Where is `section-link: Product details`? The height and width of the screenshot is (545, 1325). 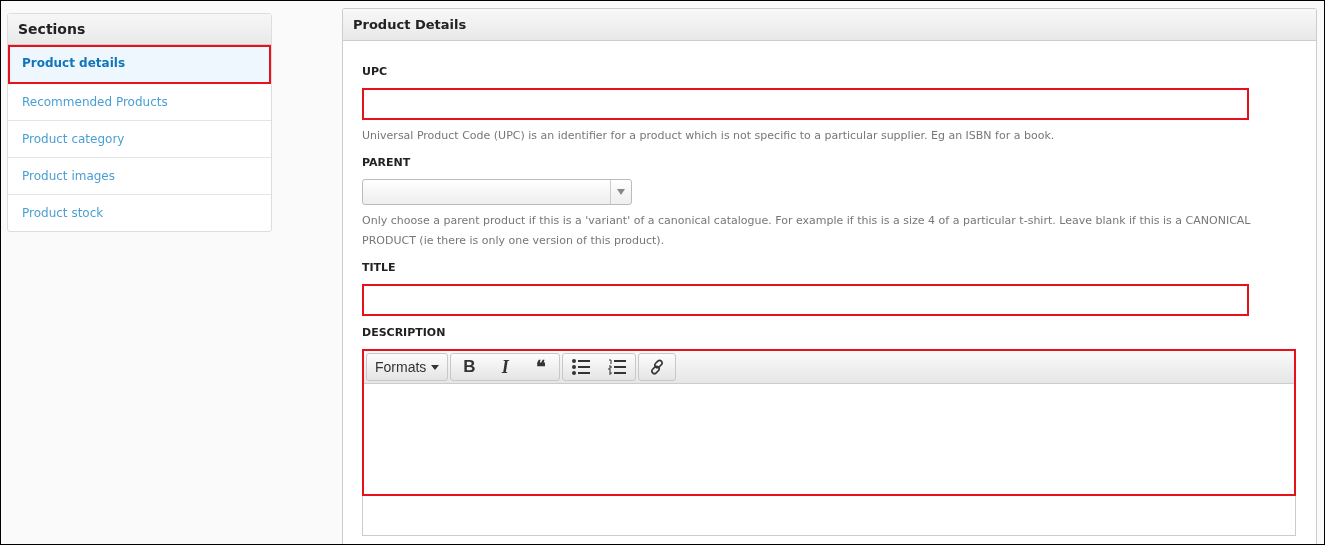 section-link: Product details is located at coordinates (139, 64).